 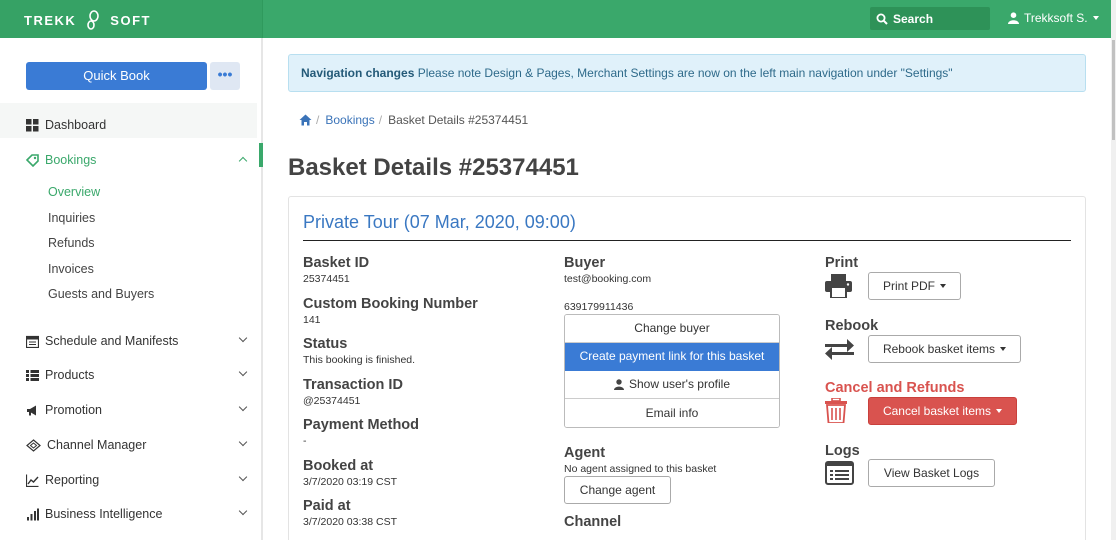 I want to click on dashboard-icon, so click(x=32, y=124).